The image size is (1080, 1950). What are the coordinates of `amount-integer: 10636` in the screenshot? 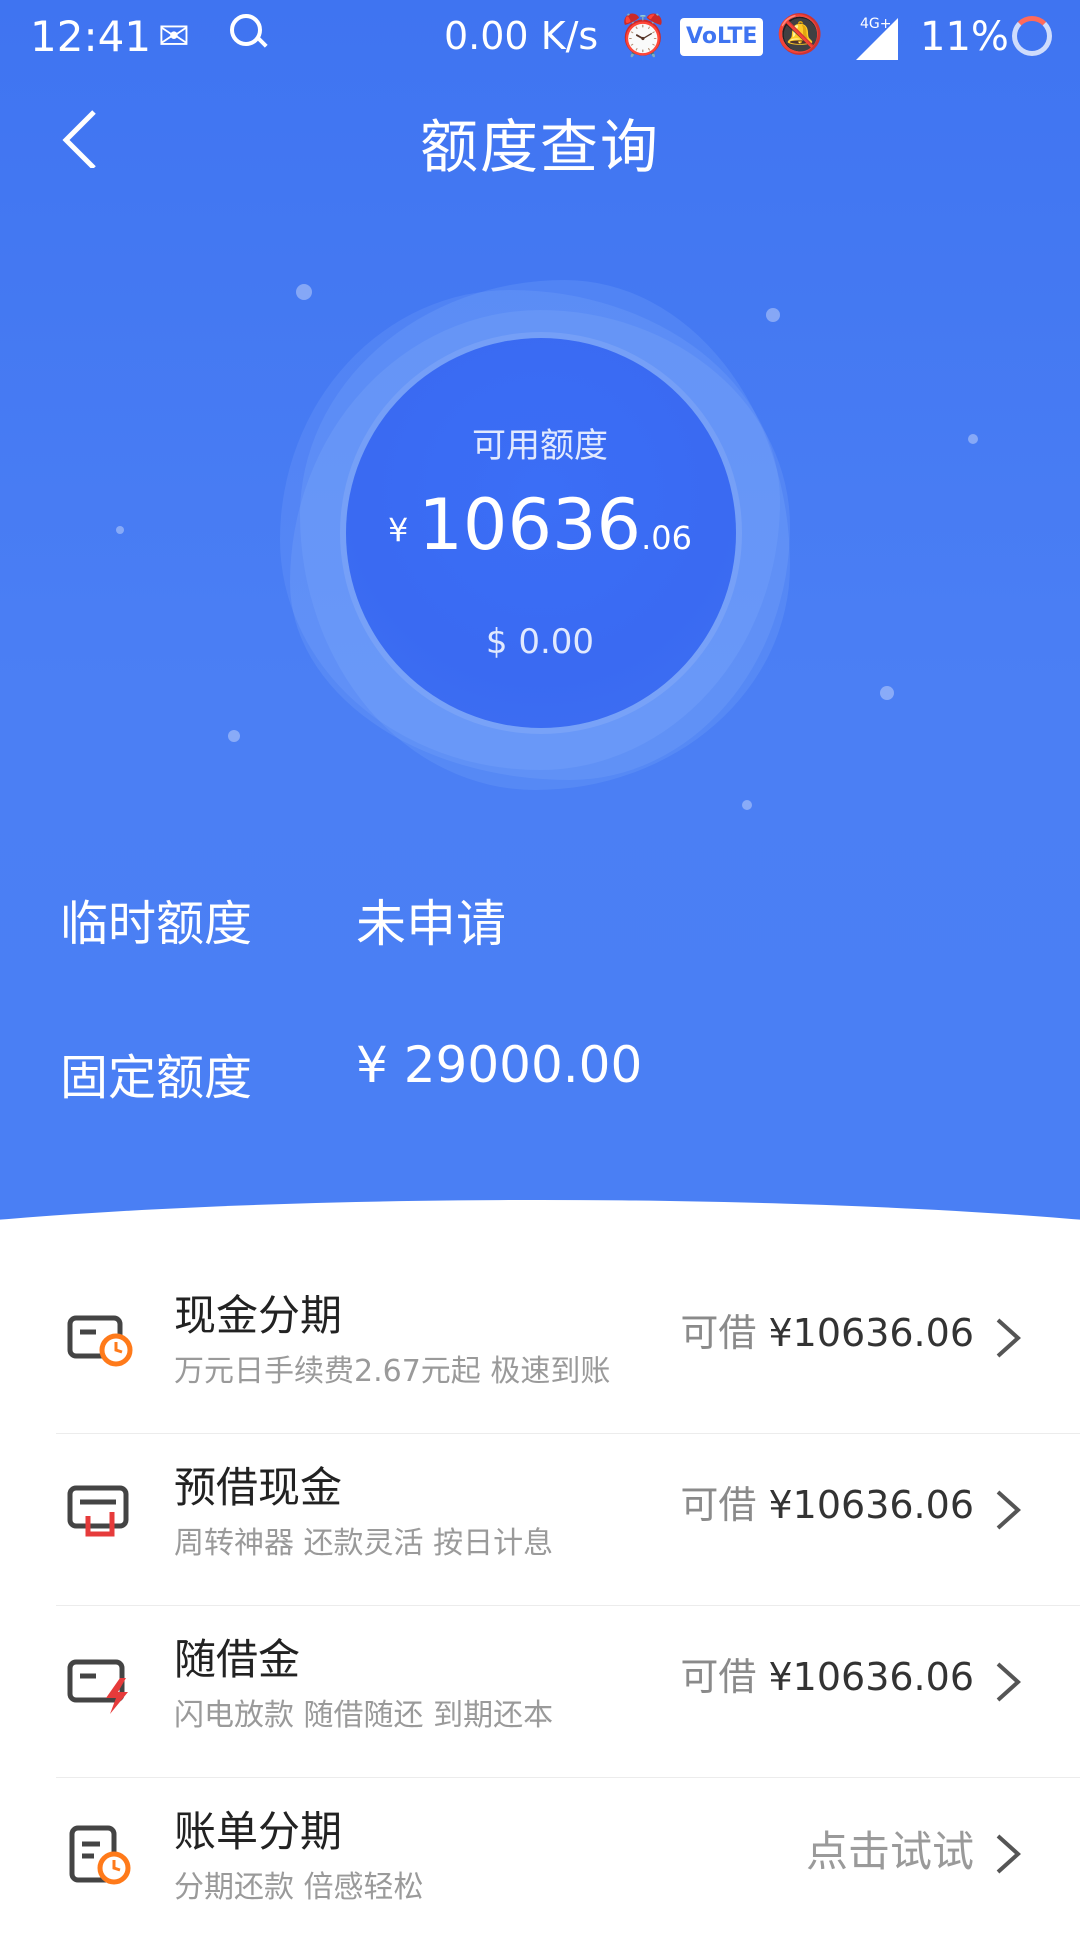 It's located at (530, 525).